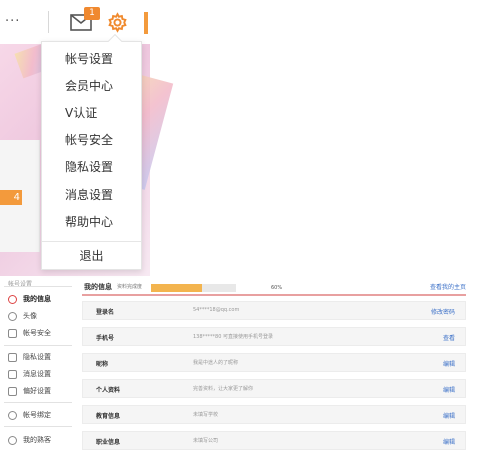  I want to click on completion-label: 资料完成度, so click(130, 287).